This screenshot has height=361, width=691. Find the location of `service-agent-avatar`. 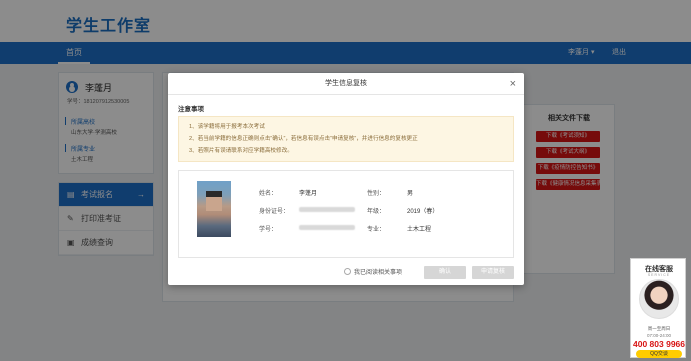

service-agent-avatar is located at coordinates (659, 299).